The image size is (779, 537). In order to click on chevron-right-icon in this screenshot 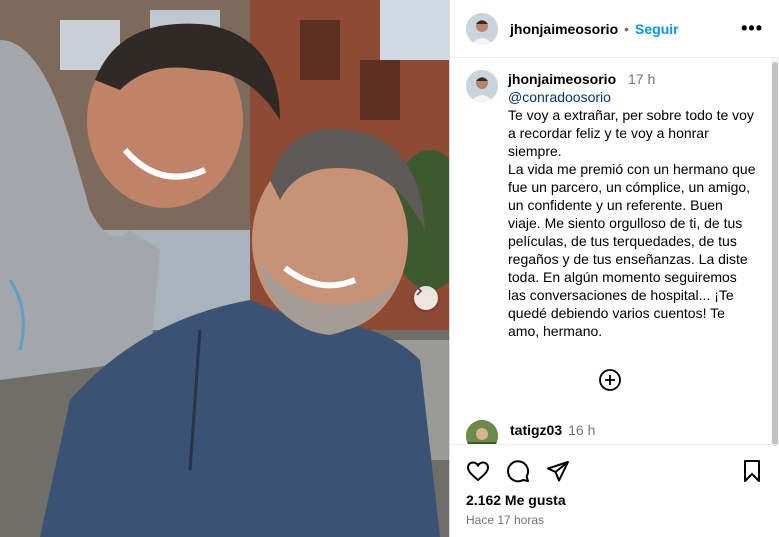, I will do `click(419, 291)`.